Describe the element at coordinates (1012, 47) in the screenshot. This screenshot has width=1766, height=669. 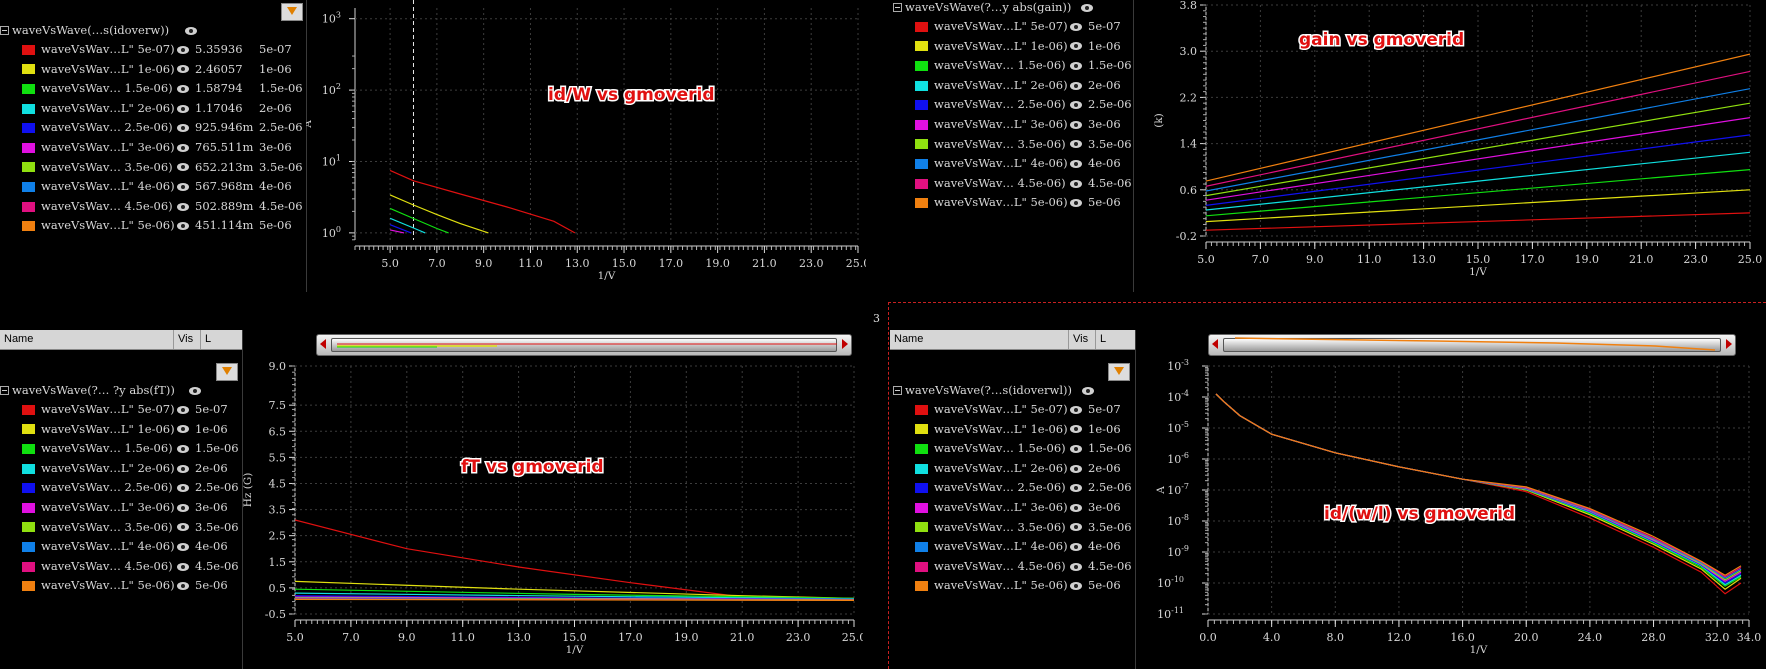
I see `legend-item: waveVsWav…L" 1e-06) 1e-06` at that location.